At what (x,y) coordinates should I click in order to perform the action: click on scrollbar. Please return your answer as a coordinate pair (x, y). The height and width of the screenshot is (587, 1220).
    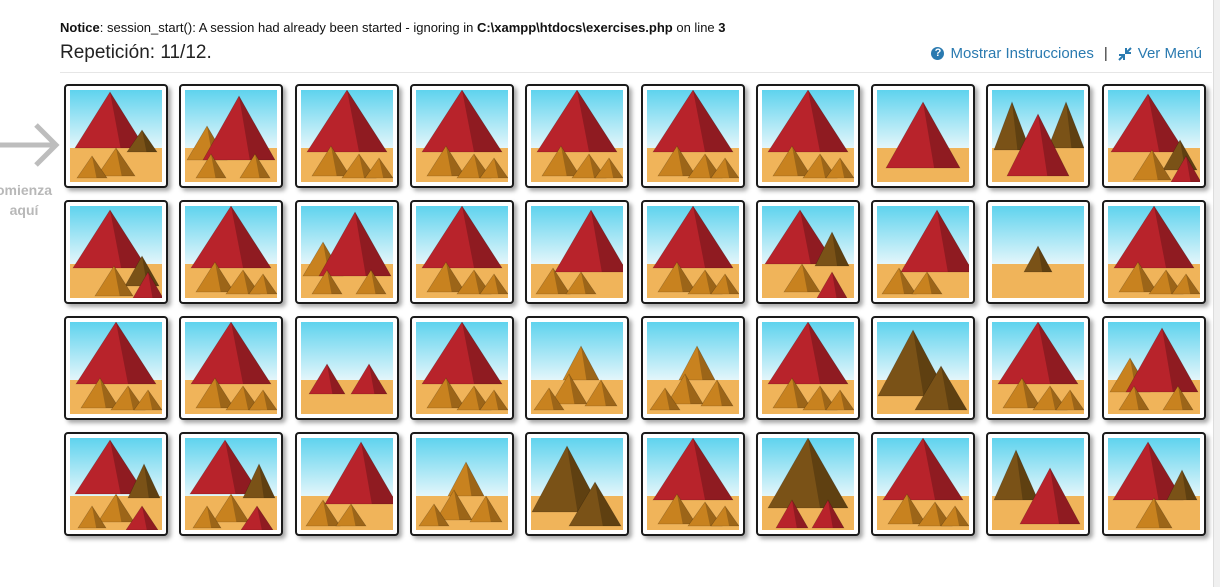
    Looking at the image, I should click on (1216, 293).